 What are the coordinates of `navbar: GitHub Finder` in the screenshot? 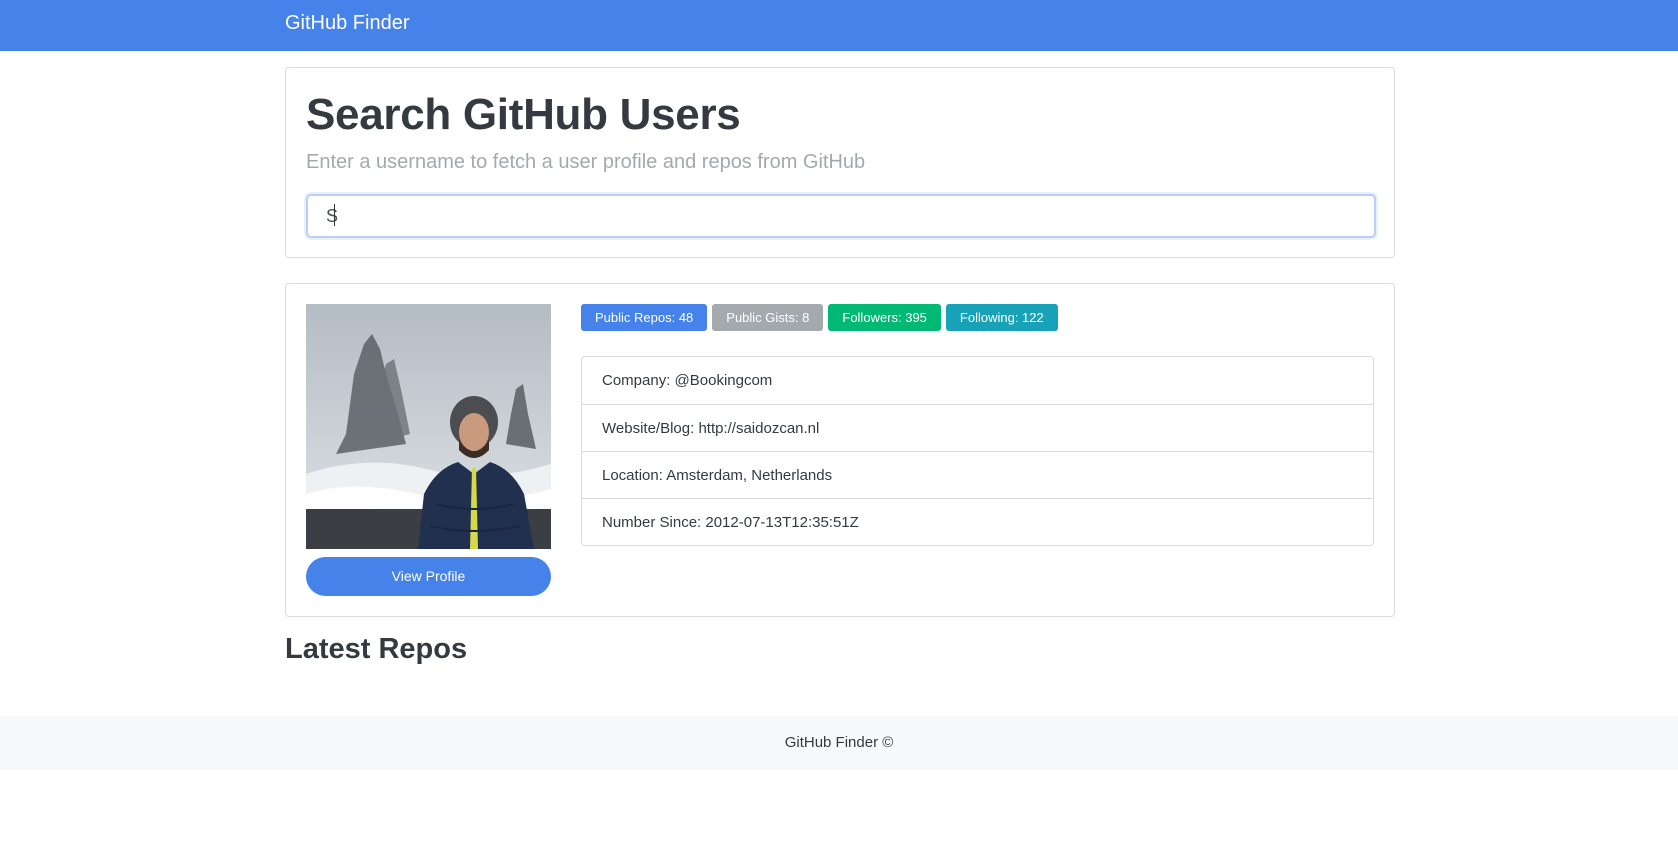 It's located at (839, 25).